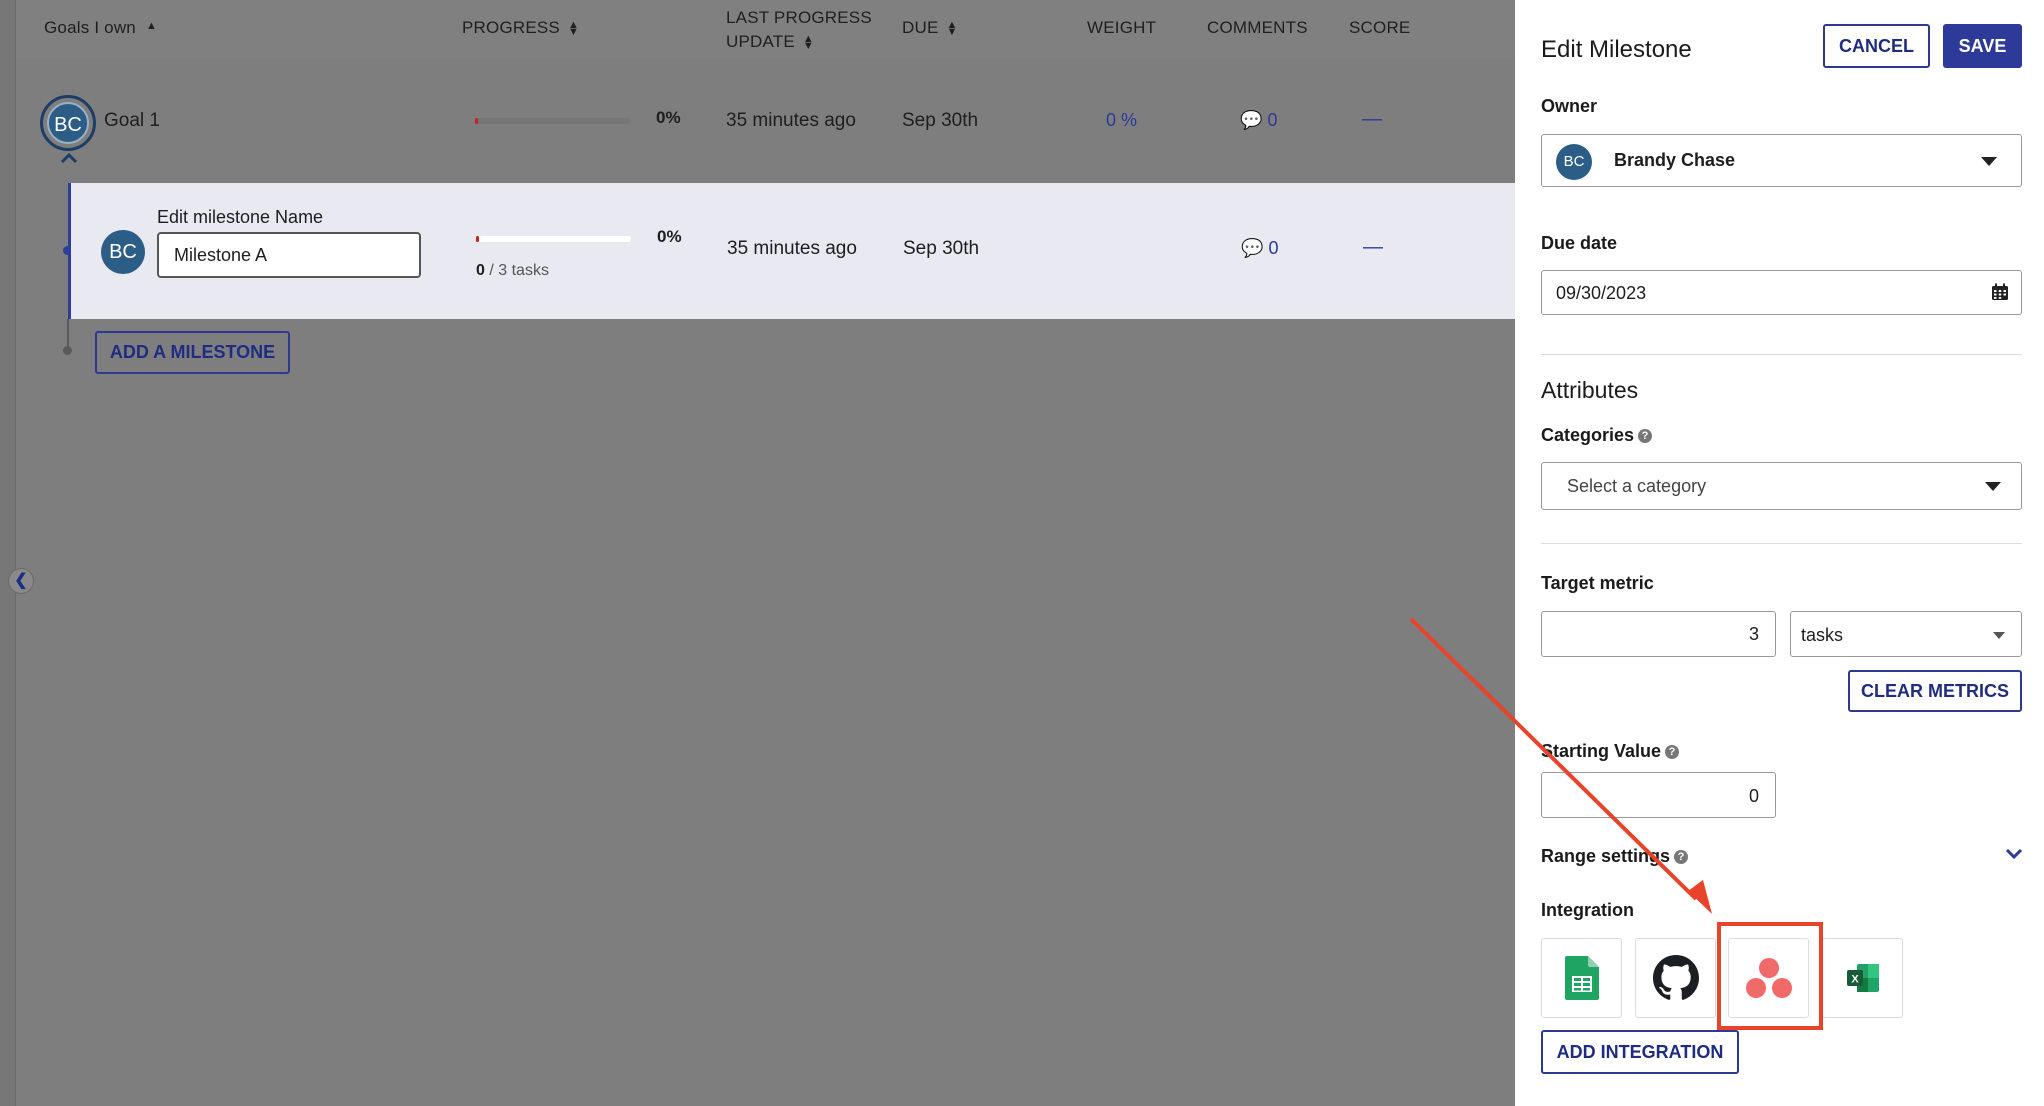 This screenshot has height=1106, width=2044. What do you see at coordinates (1781, 160) in the screenshot?
I see `owner-select: BC Brandy Chase` at bounding box center [1781, 160].